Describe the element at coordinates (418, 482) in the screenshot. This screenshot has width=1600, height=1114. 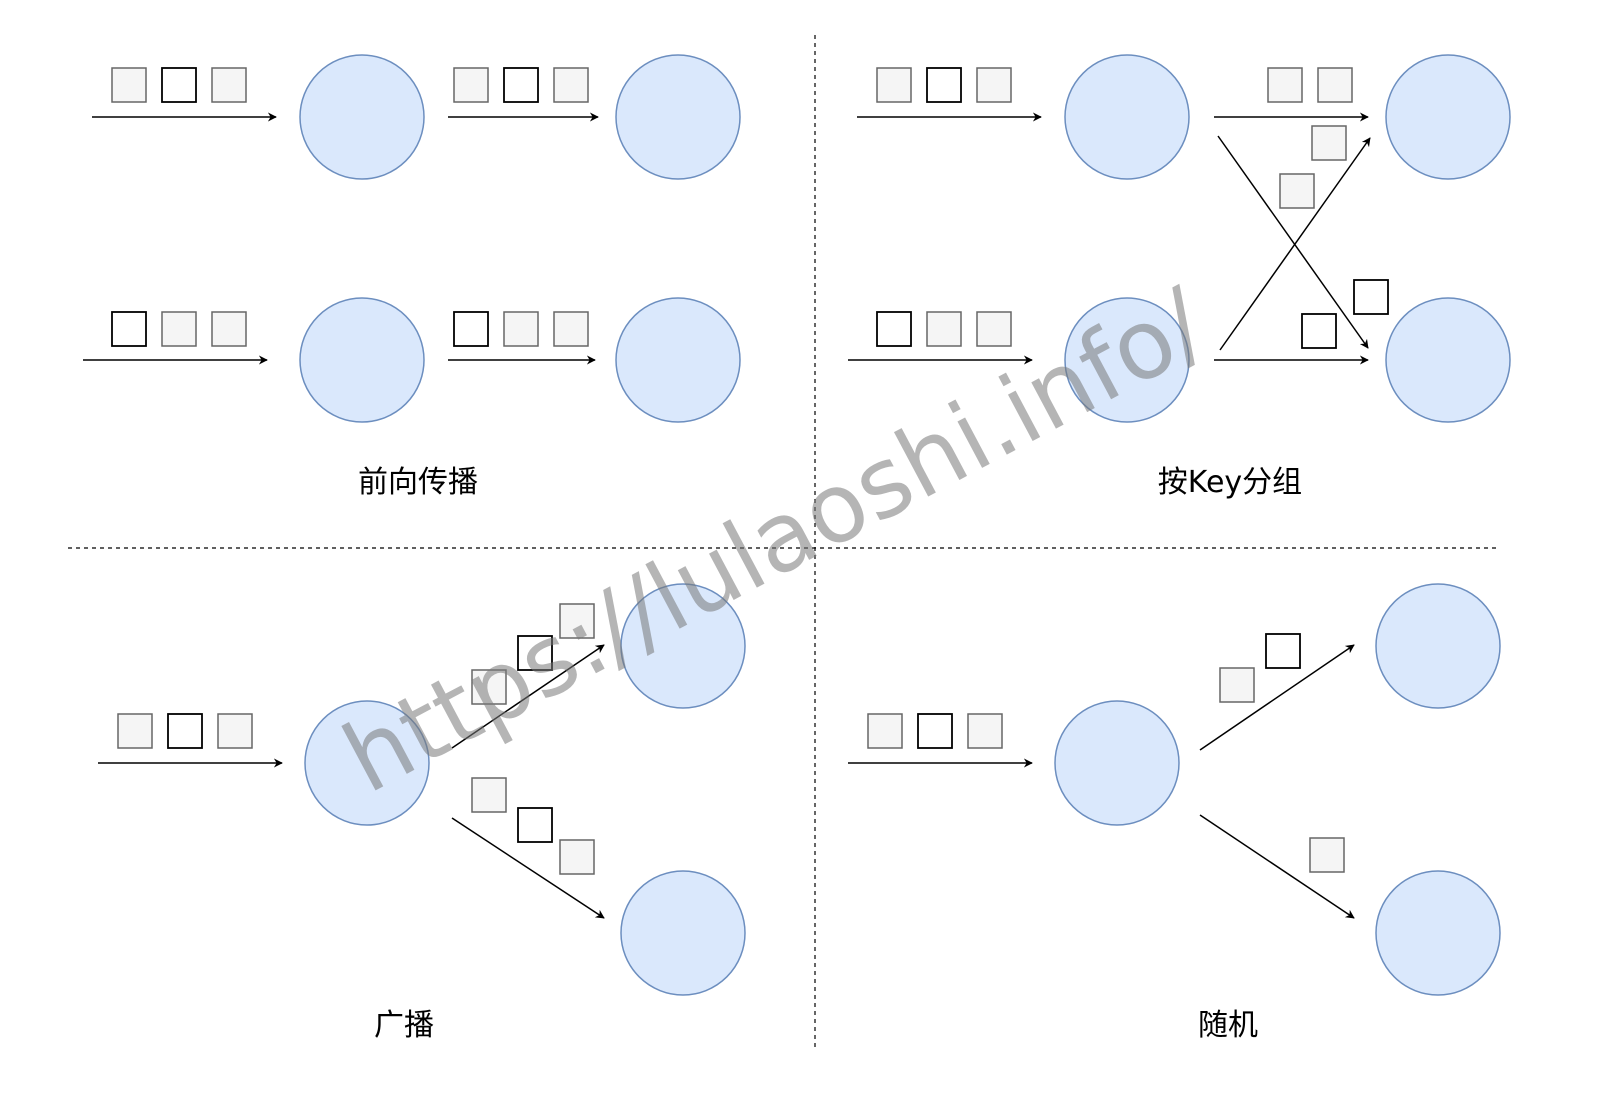
I see `caption-forward: 前向传播` at that location.